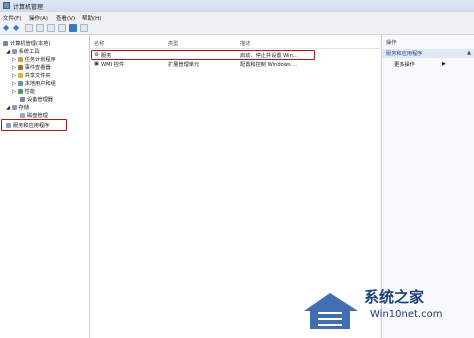 This screenshot has height=338, width=474. Describe the element at coordinates (113, 65) in the screenshot. I see `list-item-name: WMI 控件` at that location.